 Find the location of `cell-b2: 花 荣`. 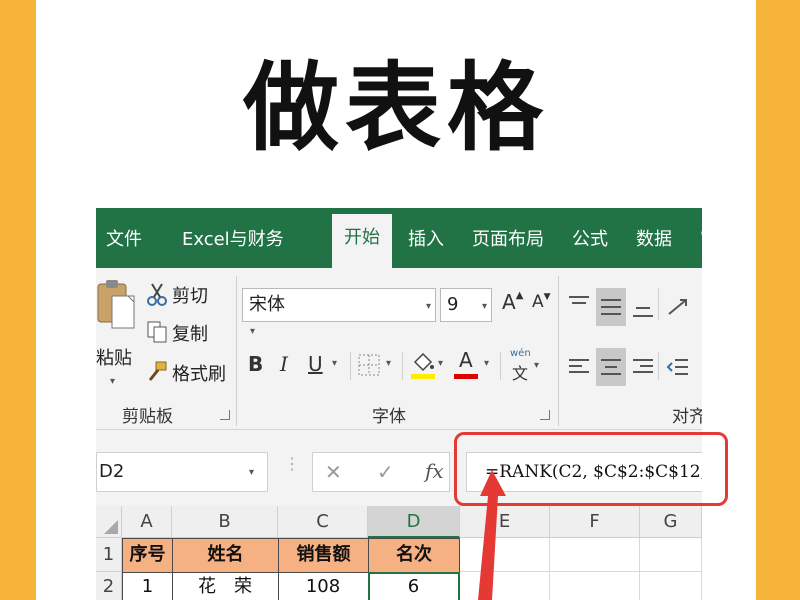

cell-b2: 花 荣 is located at coordinates (225, 586).